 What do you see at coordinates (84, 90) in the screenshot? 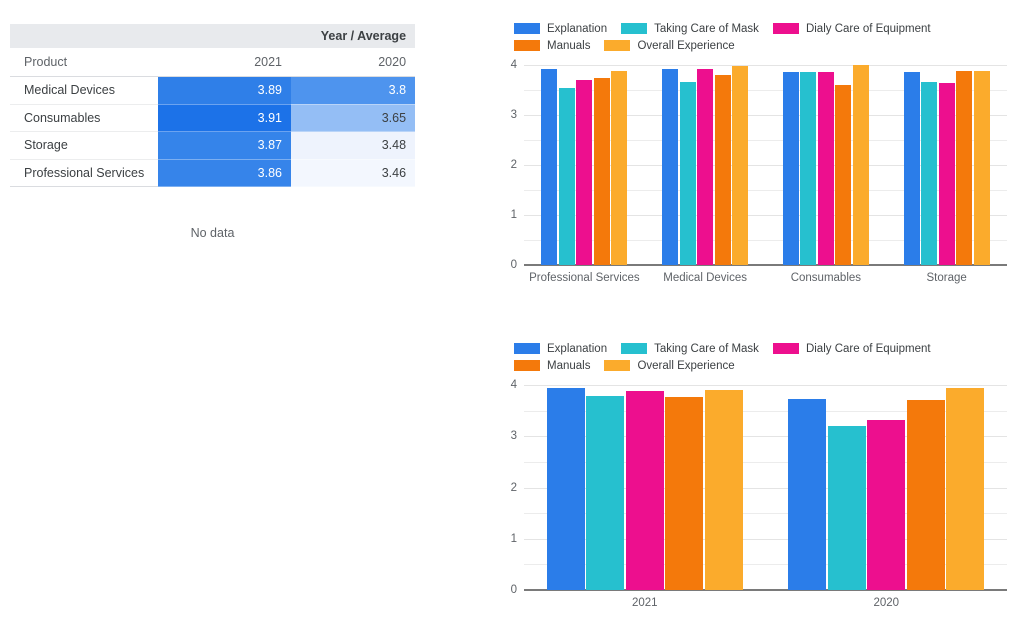
I see `cell-product: Medical Devices` at bounding box center [84, 90].